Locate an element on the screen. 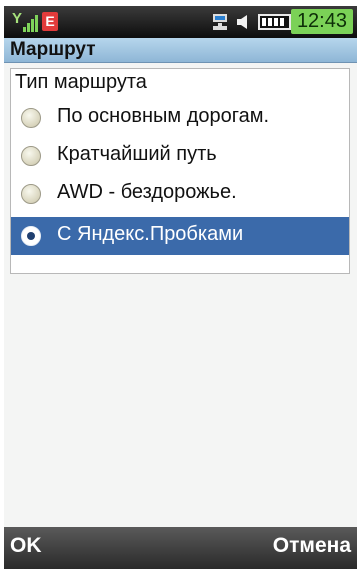  signal-antenna-glyph: Y is located at coordinates (17, 18).